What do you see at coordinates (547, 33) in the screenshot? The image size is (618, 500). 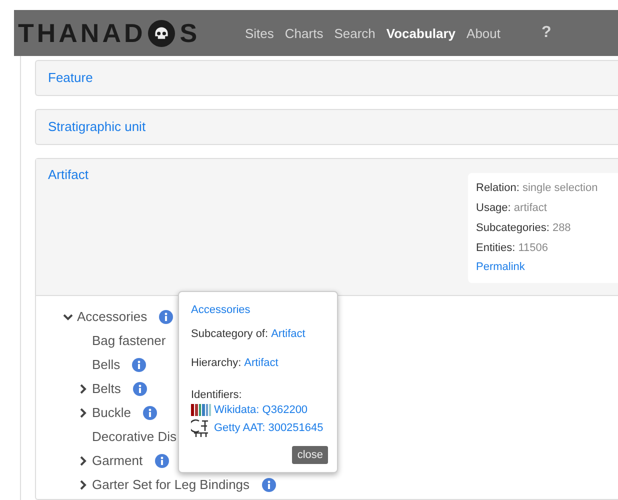 I see `nav-link: ?` at bounding box center [547, 33].